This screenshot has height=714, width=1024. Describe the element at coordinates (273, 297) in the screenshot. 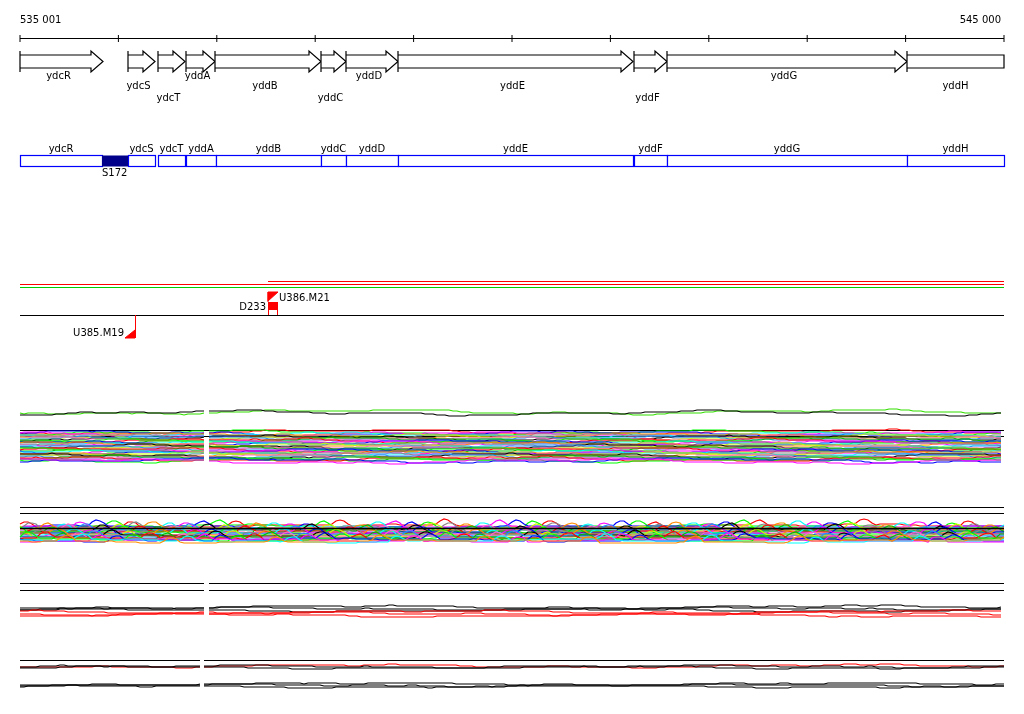

I see `marker-flag` at that location.